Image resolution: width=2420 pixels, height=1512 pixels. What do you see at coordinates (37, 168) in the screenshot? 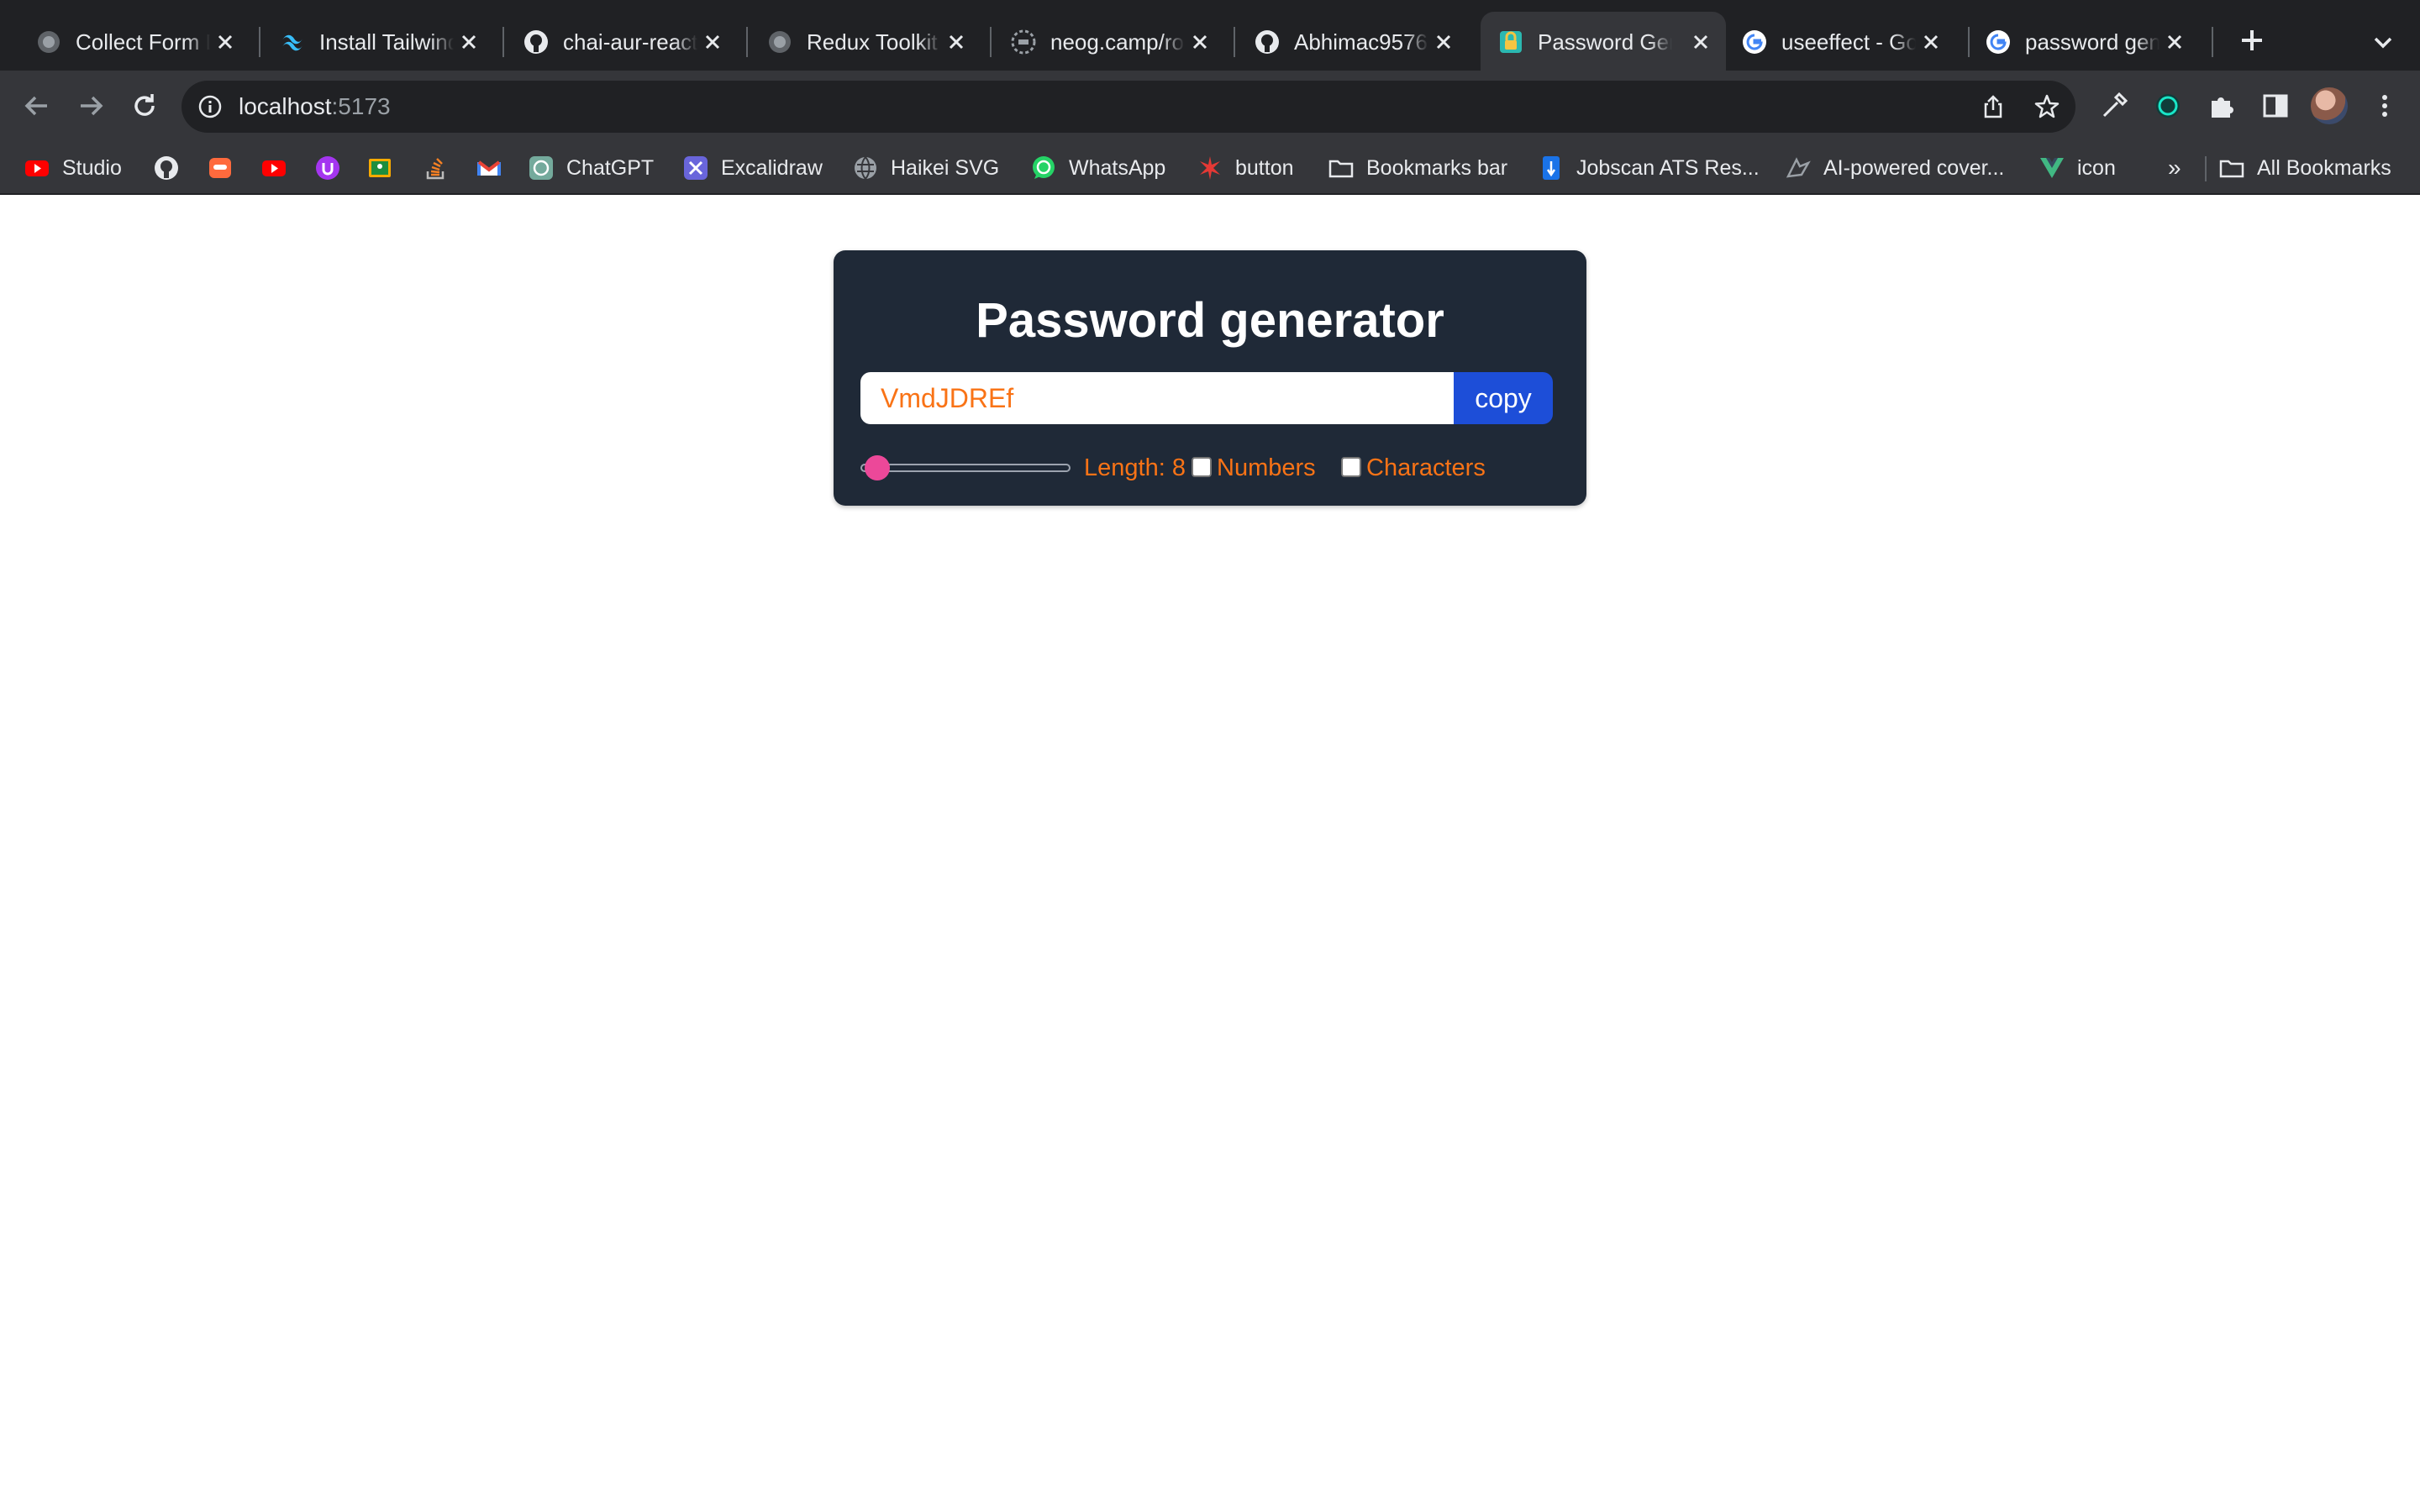
I see `youtube-studio-icon` at bounding box center [37, 168].